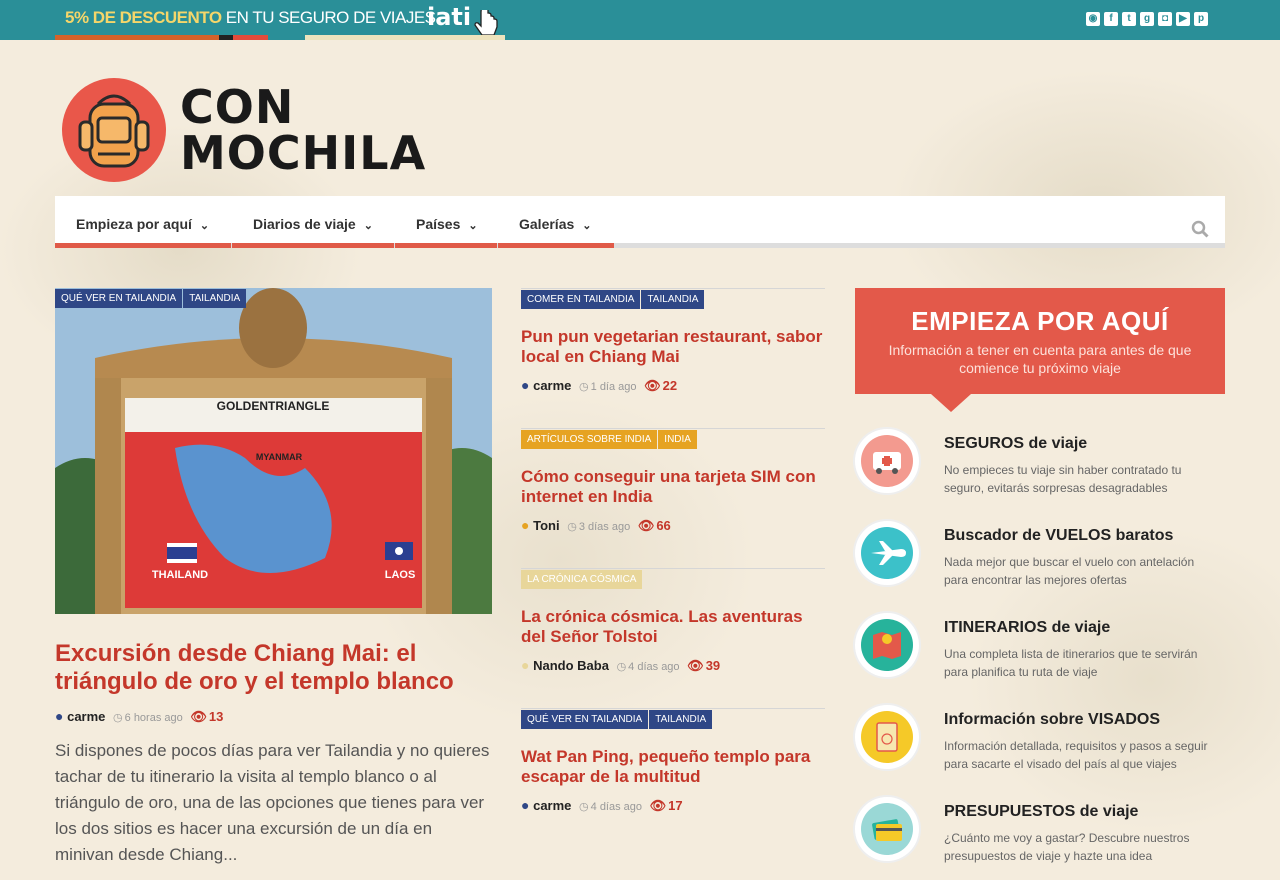 The image size is (1280, 880). What do you see at coordinates (556, 222) in the screenshot?
I see `nav-item-galerias: Galerías ⌄` at bounding box center [556, 222].